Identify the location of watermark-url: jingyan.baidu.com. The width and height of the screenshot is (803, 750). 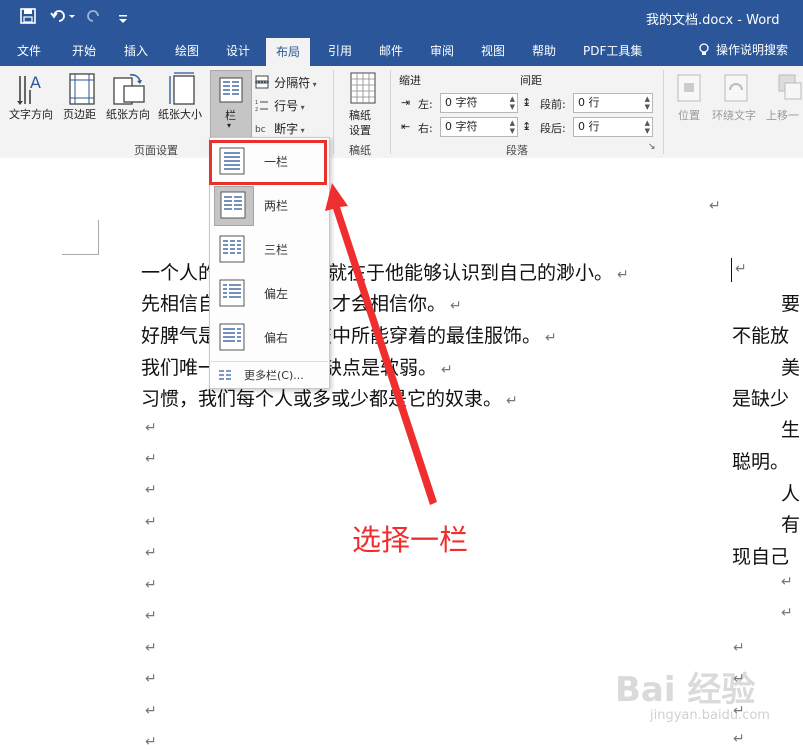
(710, 715).